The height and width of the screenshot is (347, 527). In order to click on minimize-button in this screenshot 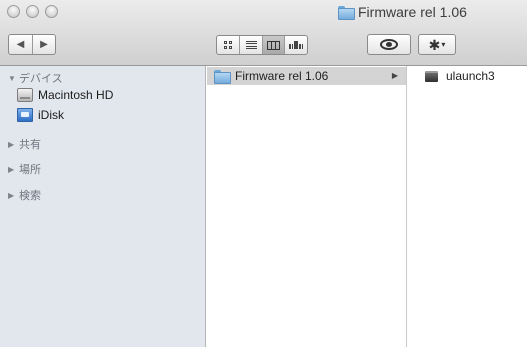, I will do `click(32, 11)`.